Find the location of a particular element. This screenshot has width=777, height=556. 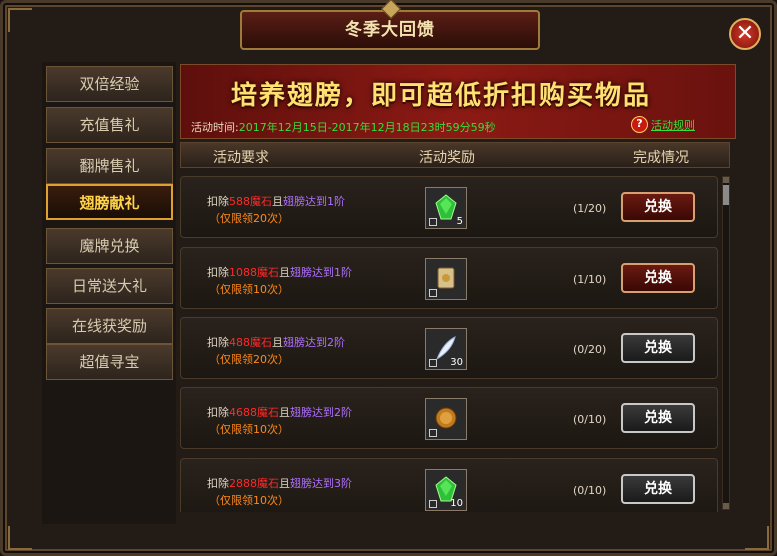

table-header: 活动要求 活动奖励 完成情况 is located at coordinates (455, 155).